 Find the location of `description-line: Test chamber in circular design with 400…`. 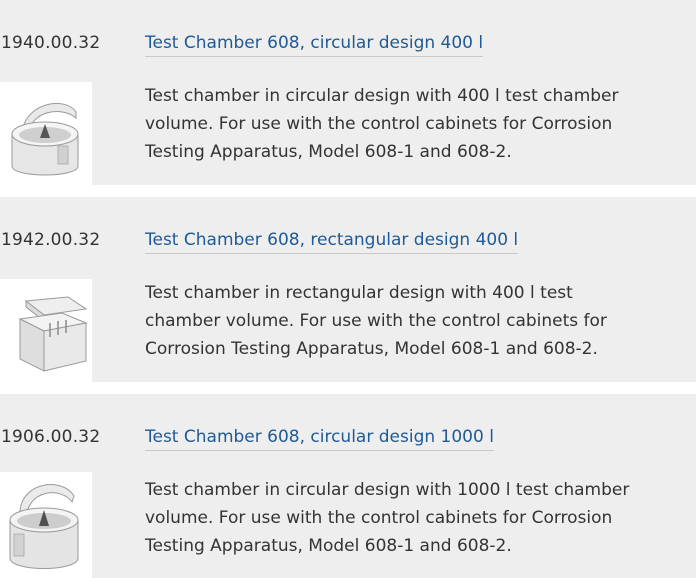

description-line: Test chamber in circular design with 400… is located at coordinates (382, 96).